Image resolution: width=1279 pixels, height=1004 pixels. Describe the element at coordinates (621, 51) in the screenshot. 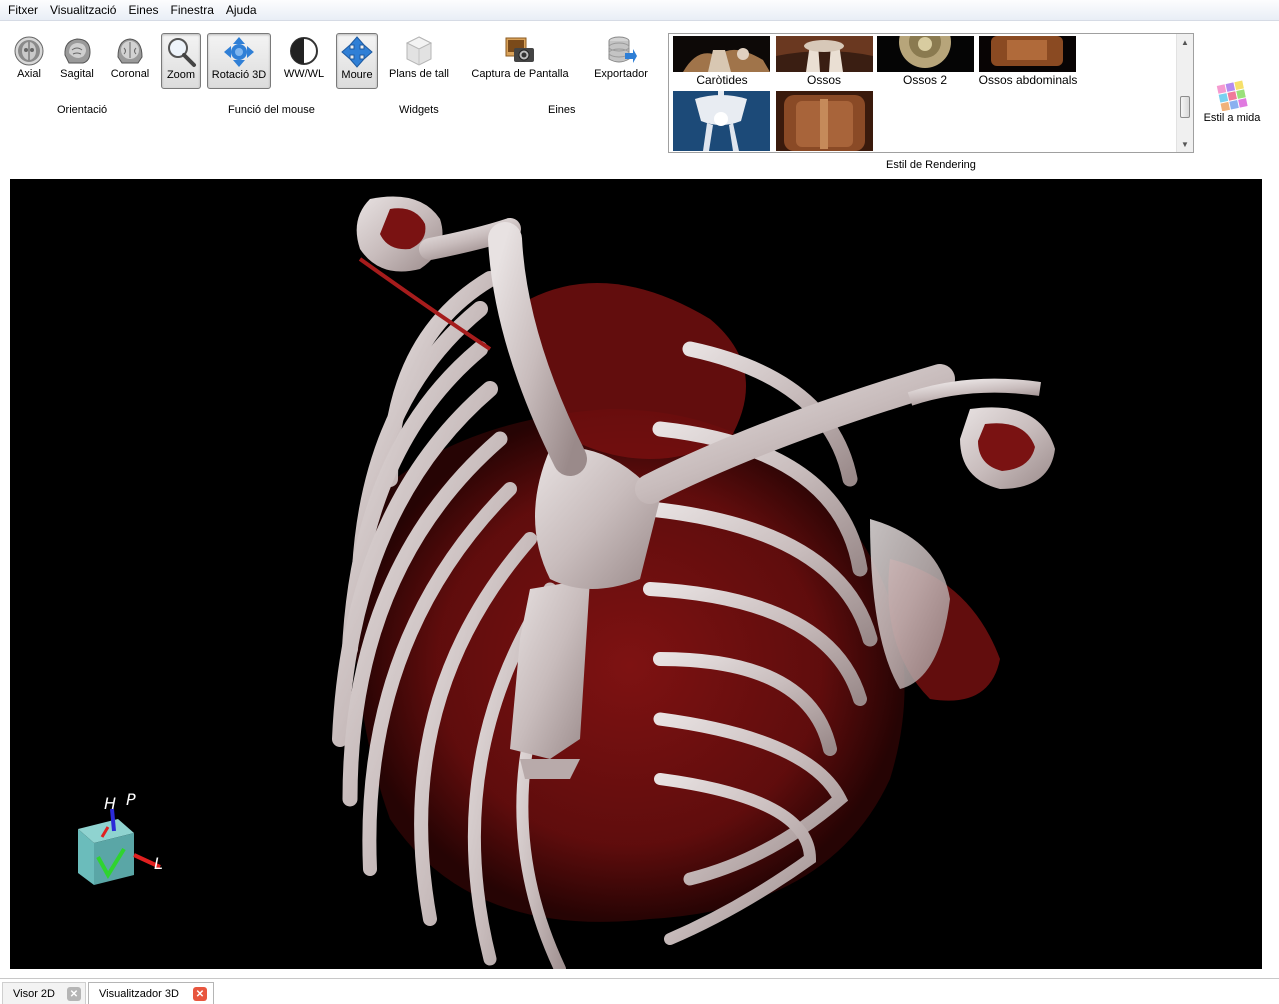

I see `database-export-icon` at that location.